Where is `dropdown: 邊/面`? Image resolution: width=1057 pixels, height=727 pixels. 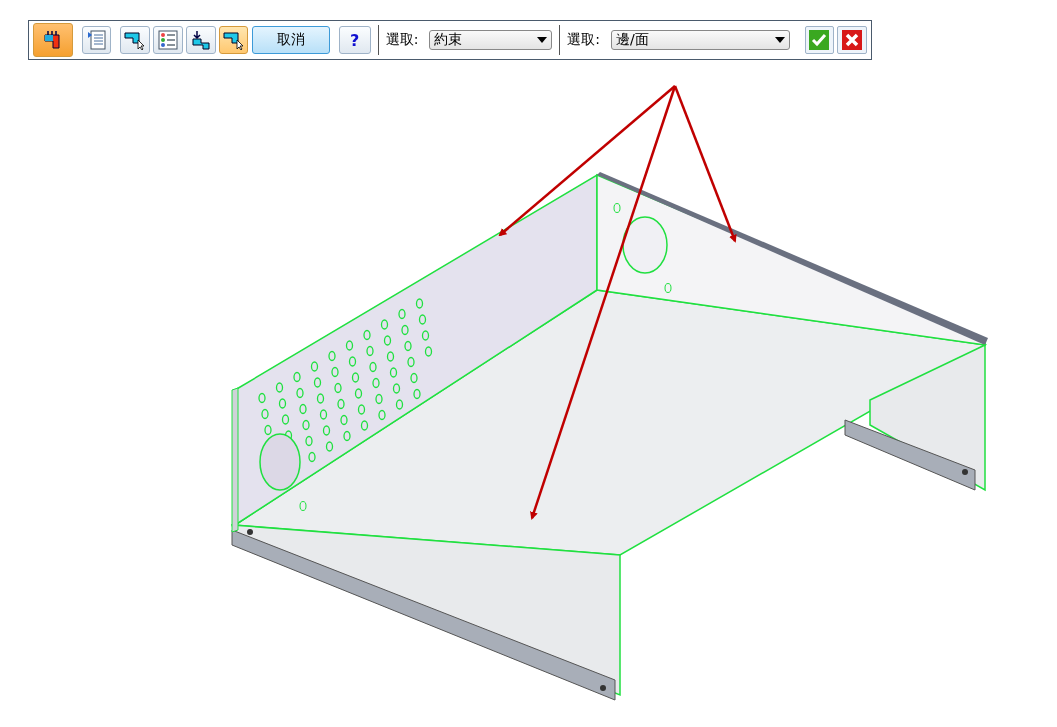
dropdown: 邊/面 is located at coordinates (700, 40).